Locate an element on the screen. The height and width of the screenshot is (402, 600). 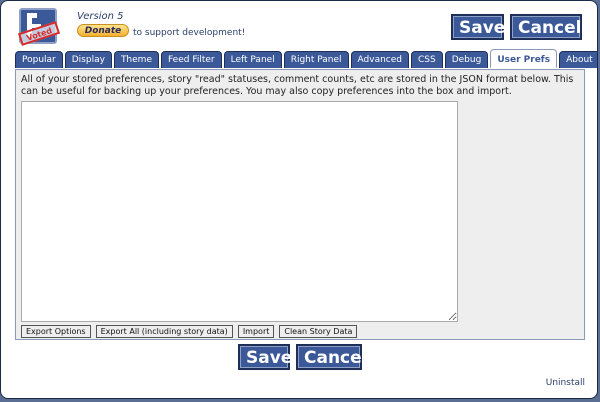
save-button-bottom: Save is located at coordinates (265, 357).